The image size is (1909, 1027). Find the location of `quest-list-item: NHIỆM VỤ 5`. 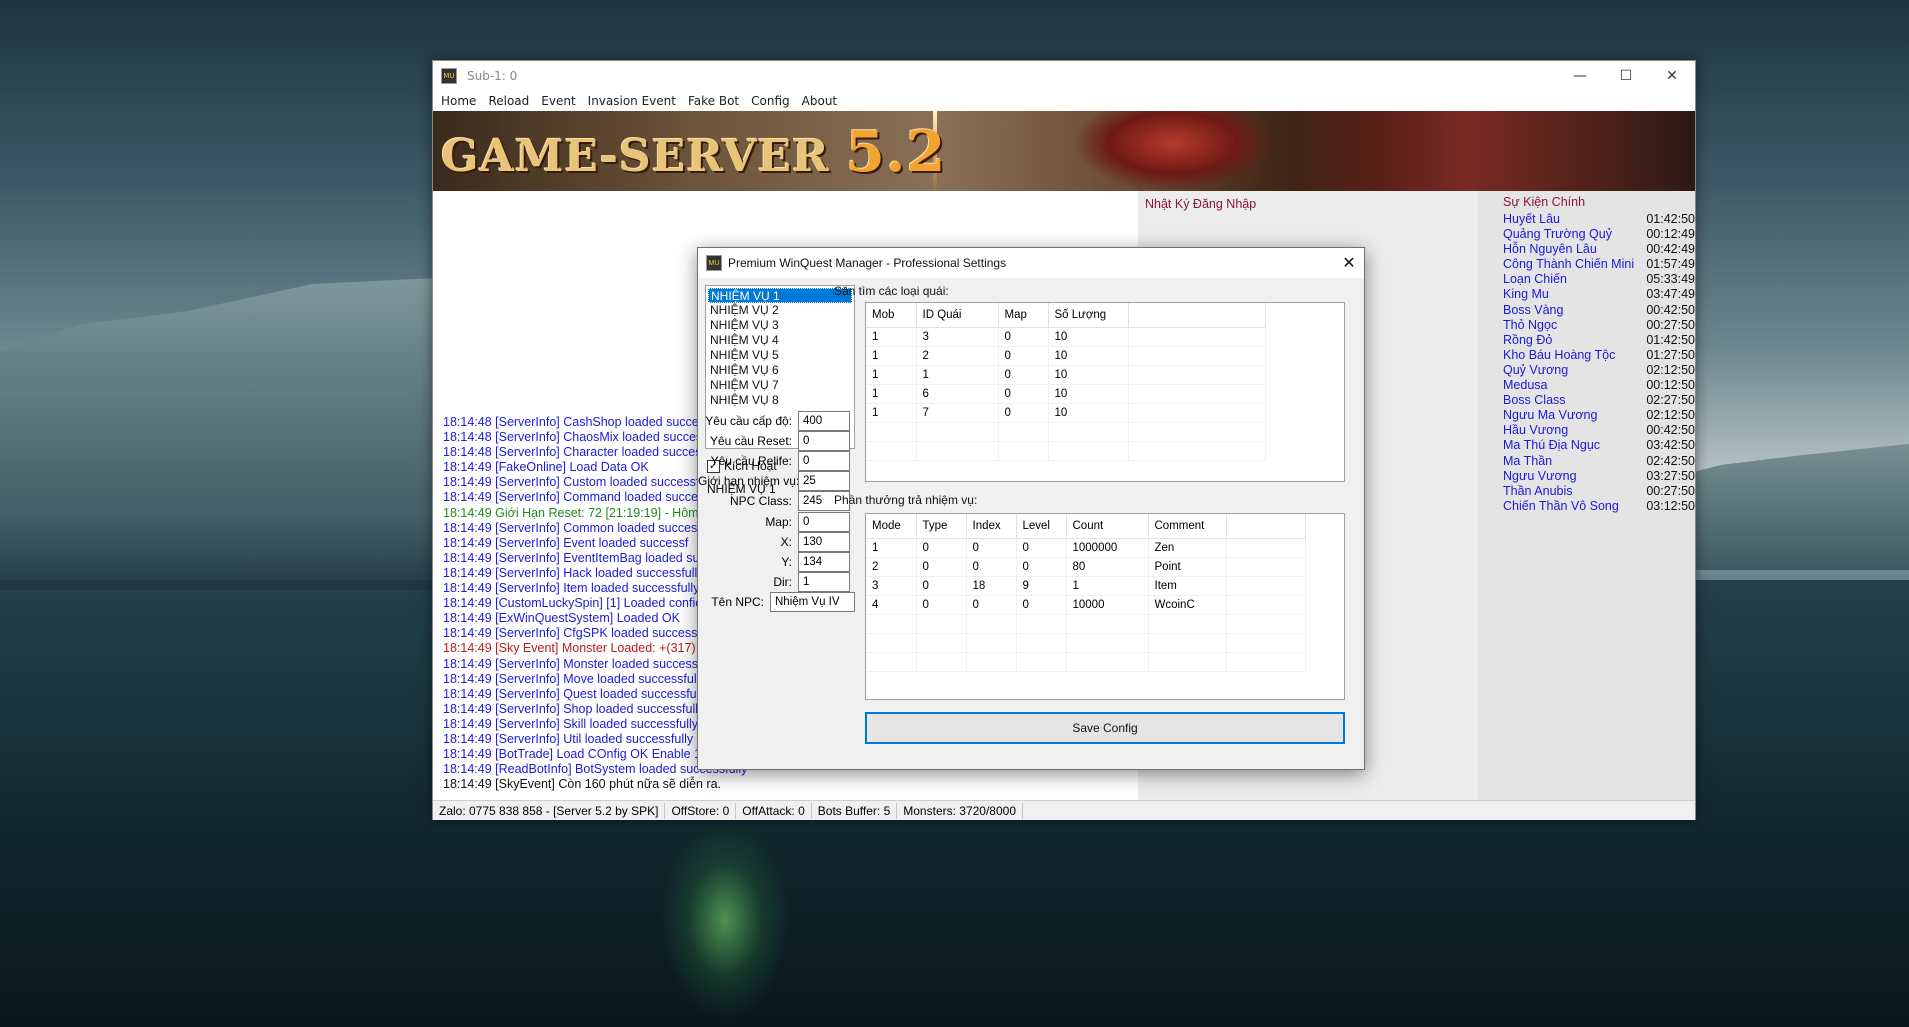

quest-list-item: NHIỆM VỤ 5 is located at coordinates (780, 355).